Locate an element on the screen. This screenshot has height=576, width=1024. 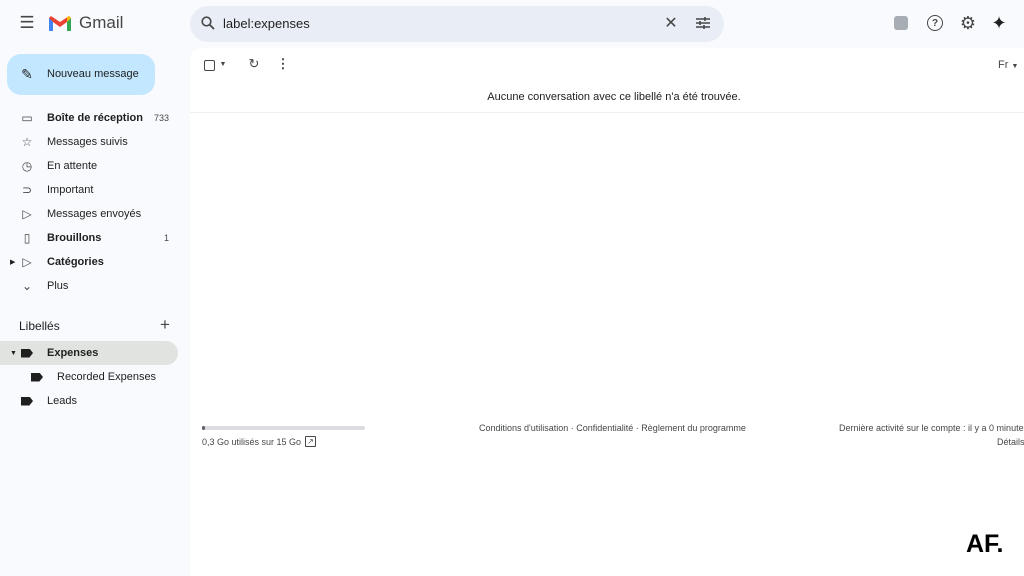
input-tools-button: Fr ▼ is located at coordinates (1008, 65).